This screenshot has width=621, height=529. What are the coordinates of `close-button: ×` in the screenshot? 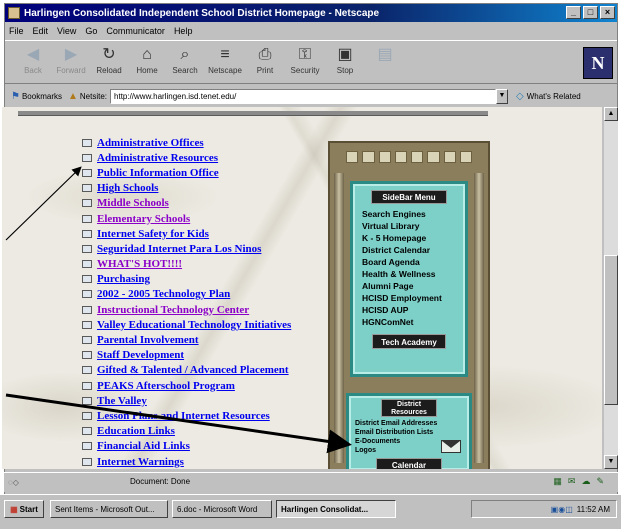 It's located at (607, 12).